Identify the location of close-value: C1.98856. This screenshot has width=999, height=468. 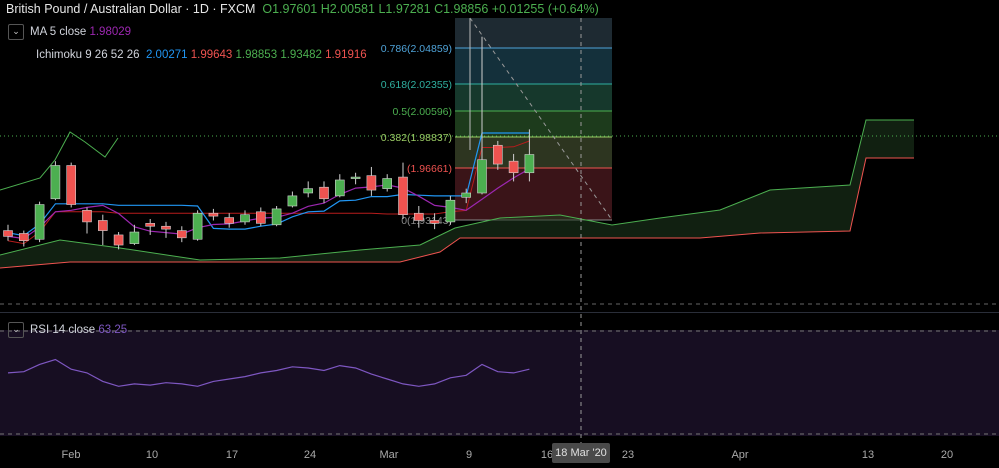
(461, 9).